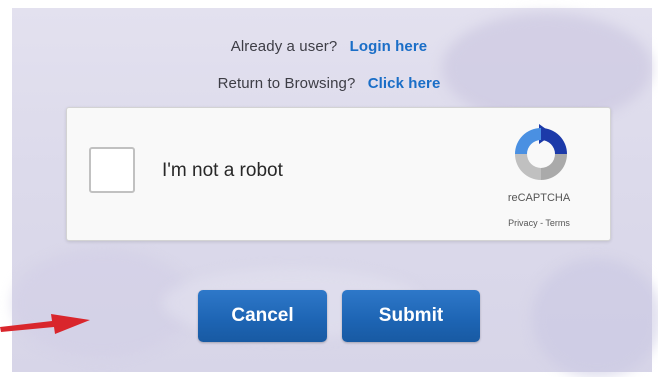 The height and width of the screenshot is (377, 658). I want to click on recaptcha-brand: reCAPTCHA, so click(539, 198).